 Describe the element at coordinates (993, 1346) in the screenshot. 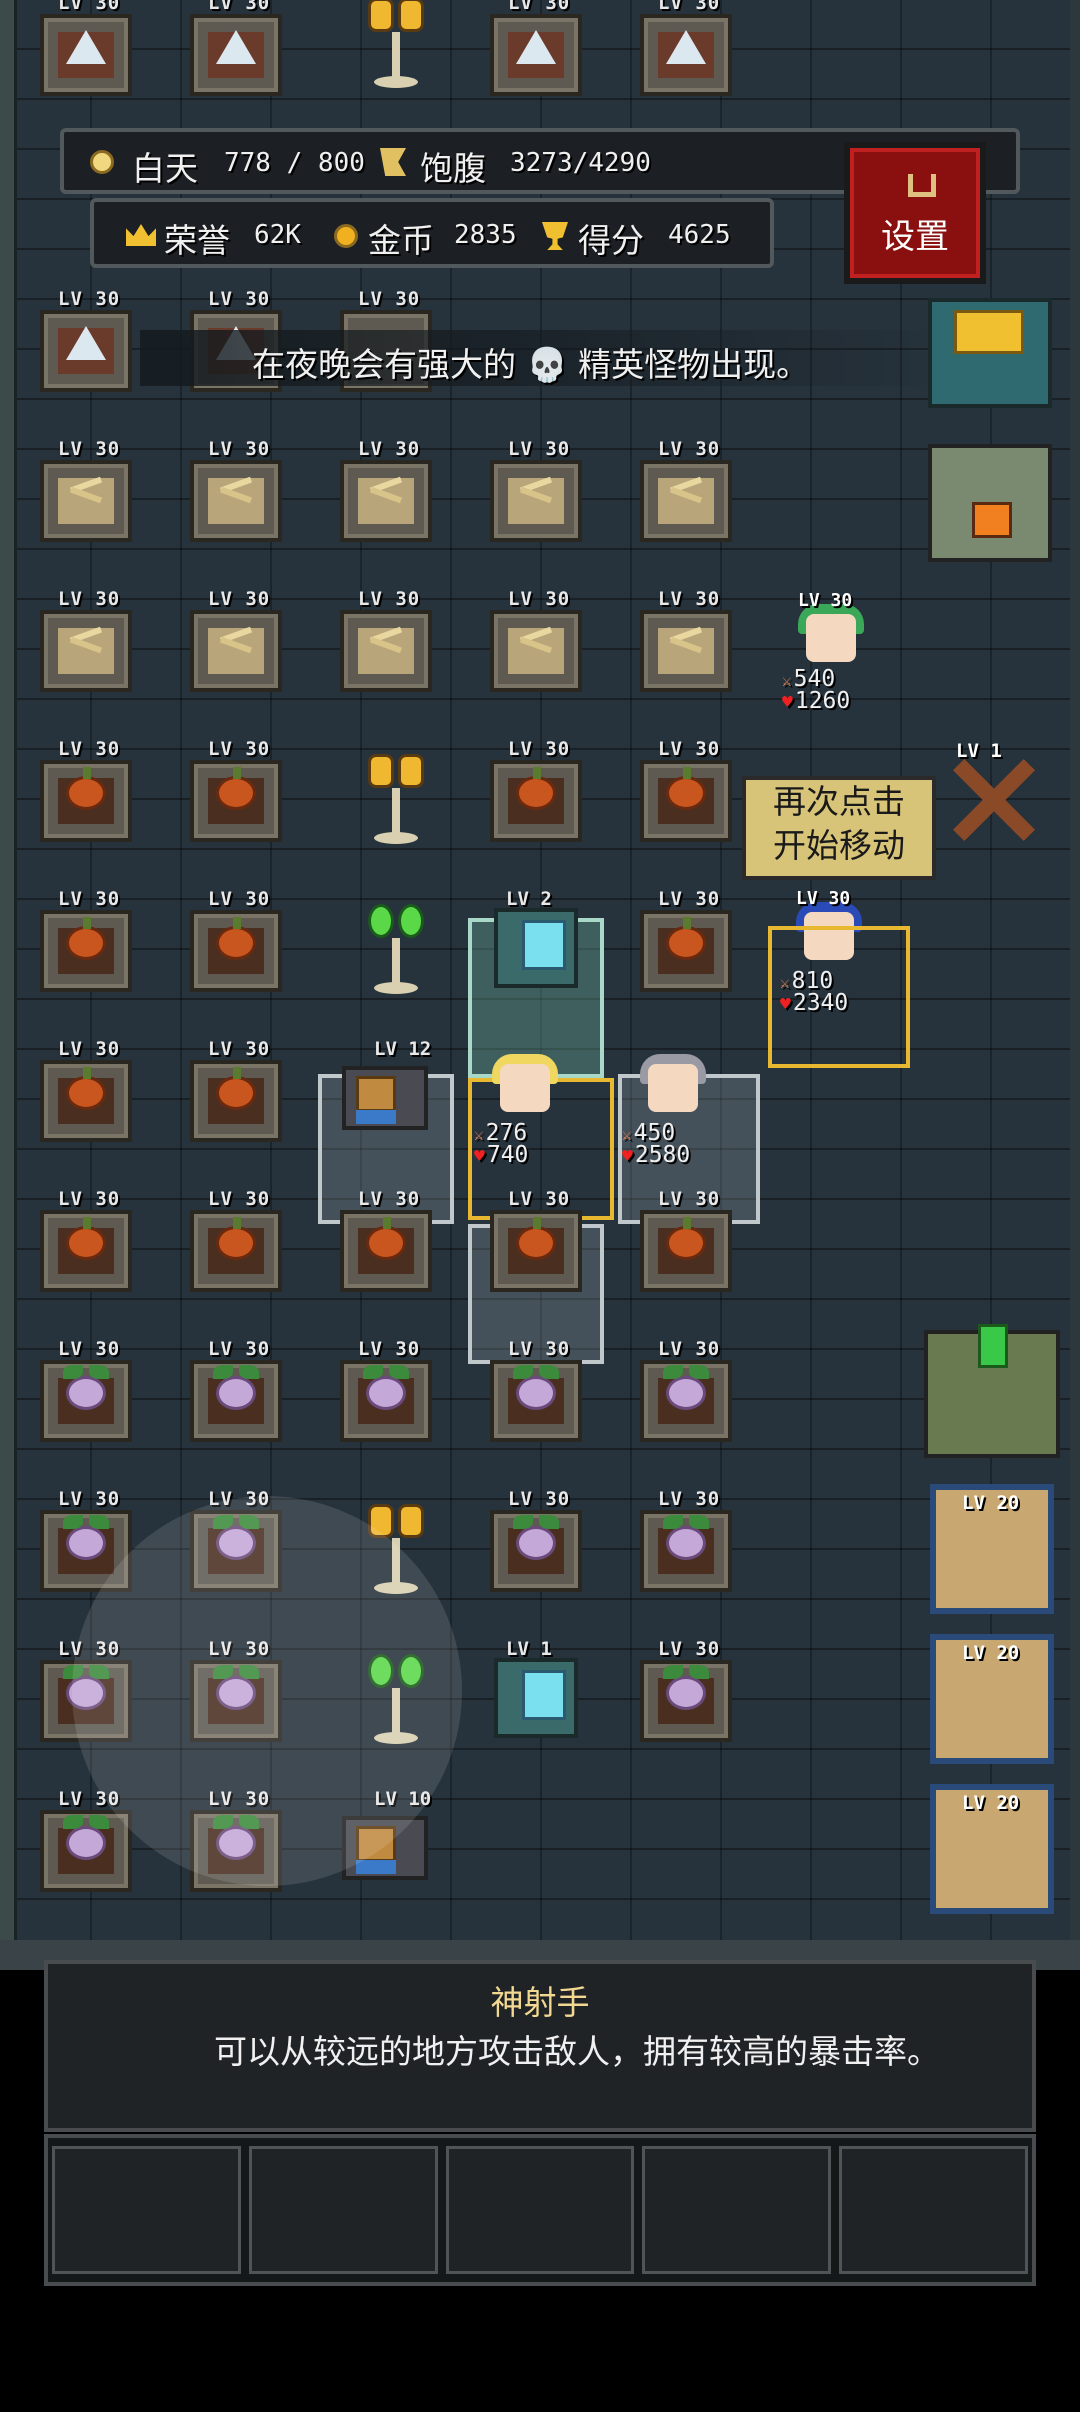

I see `gem-icon` at that location.